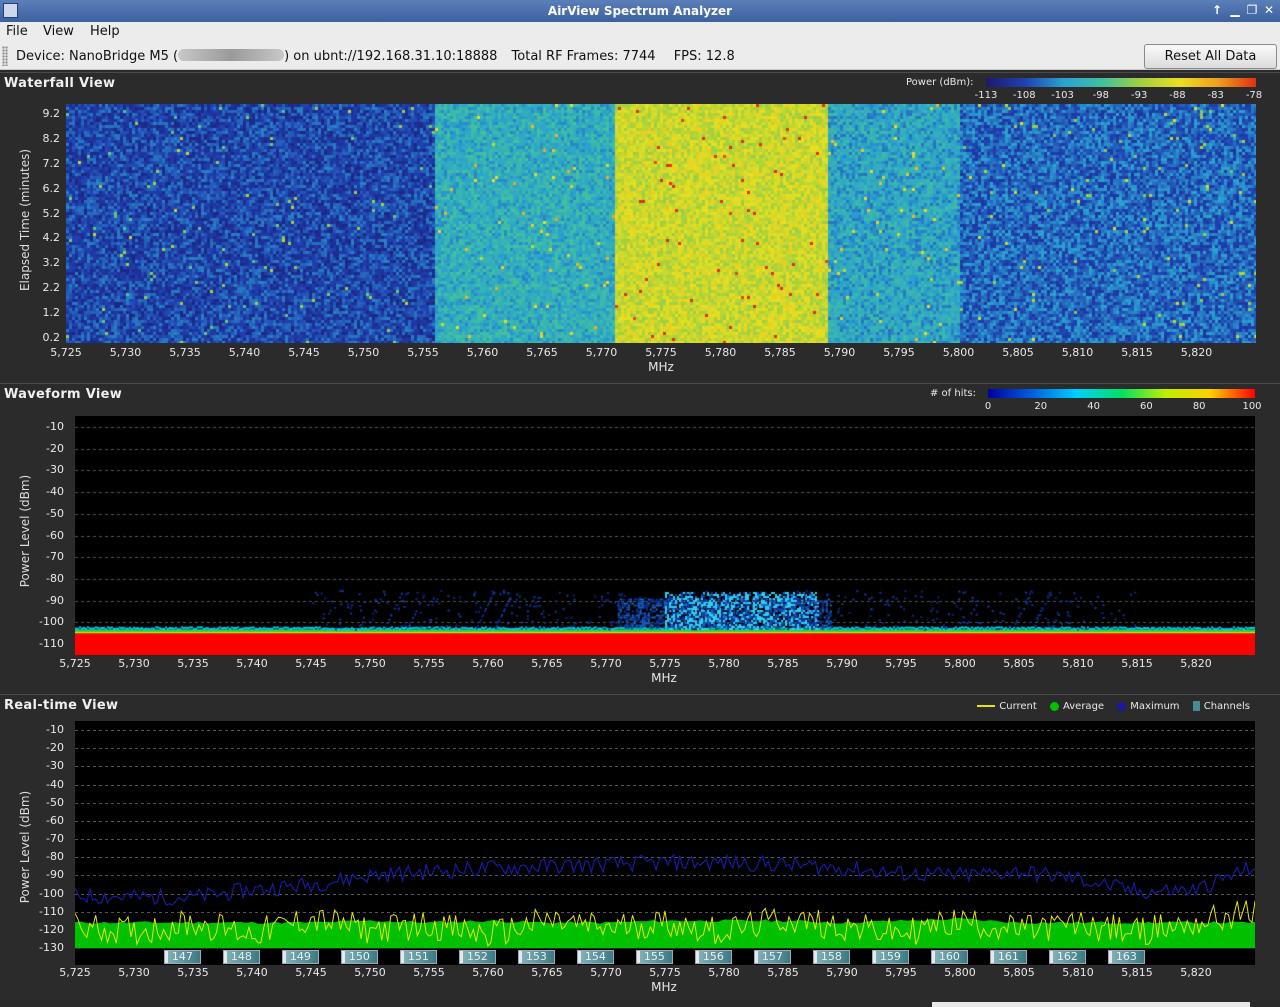 The image size is (1280, 1007). I want to click on channel-marker: 152, so click(477, 957).